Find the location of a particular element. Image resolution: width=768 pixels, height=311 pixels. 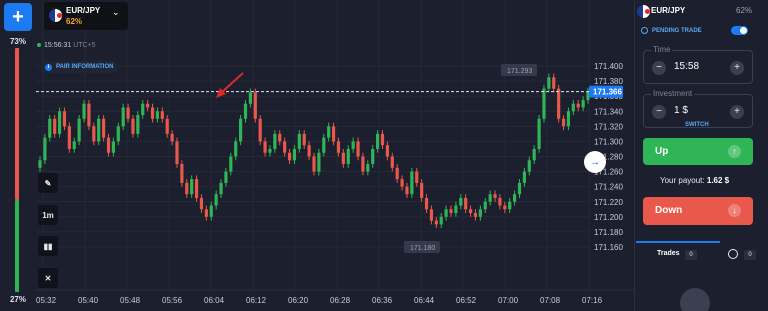

time-plus-button: + is located at coordinates (737, 68).